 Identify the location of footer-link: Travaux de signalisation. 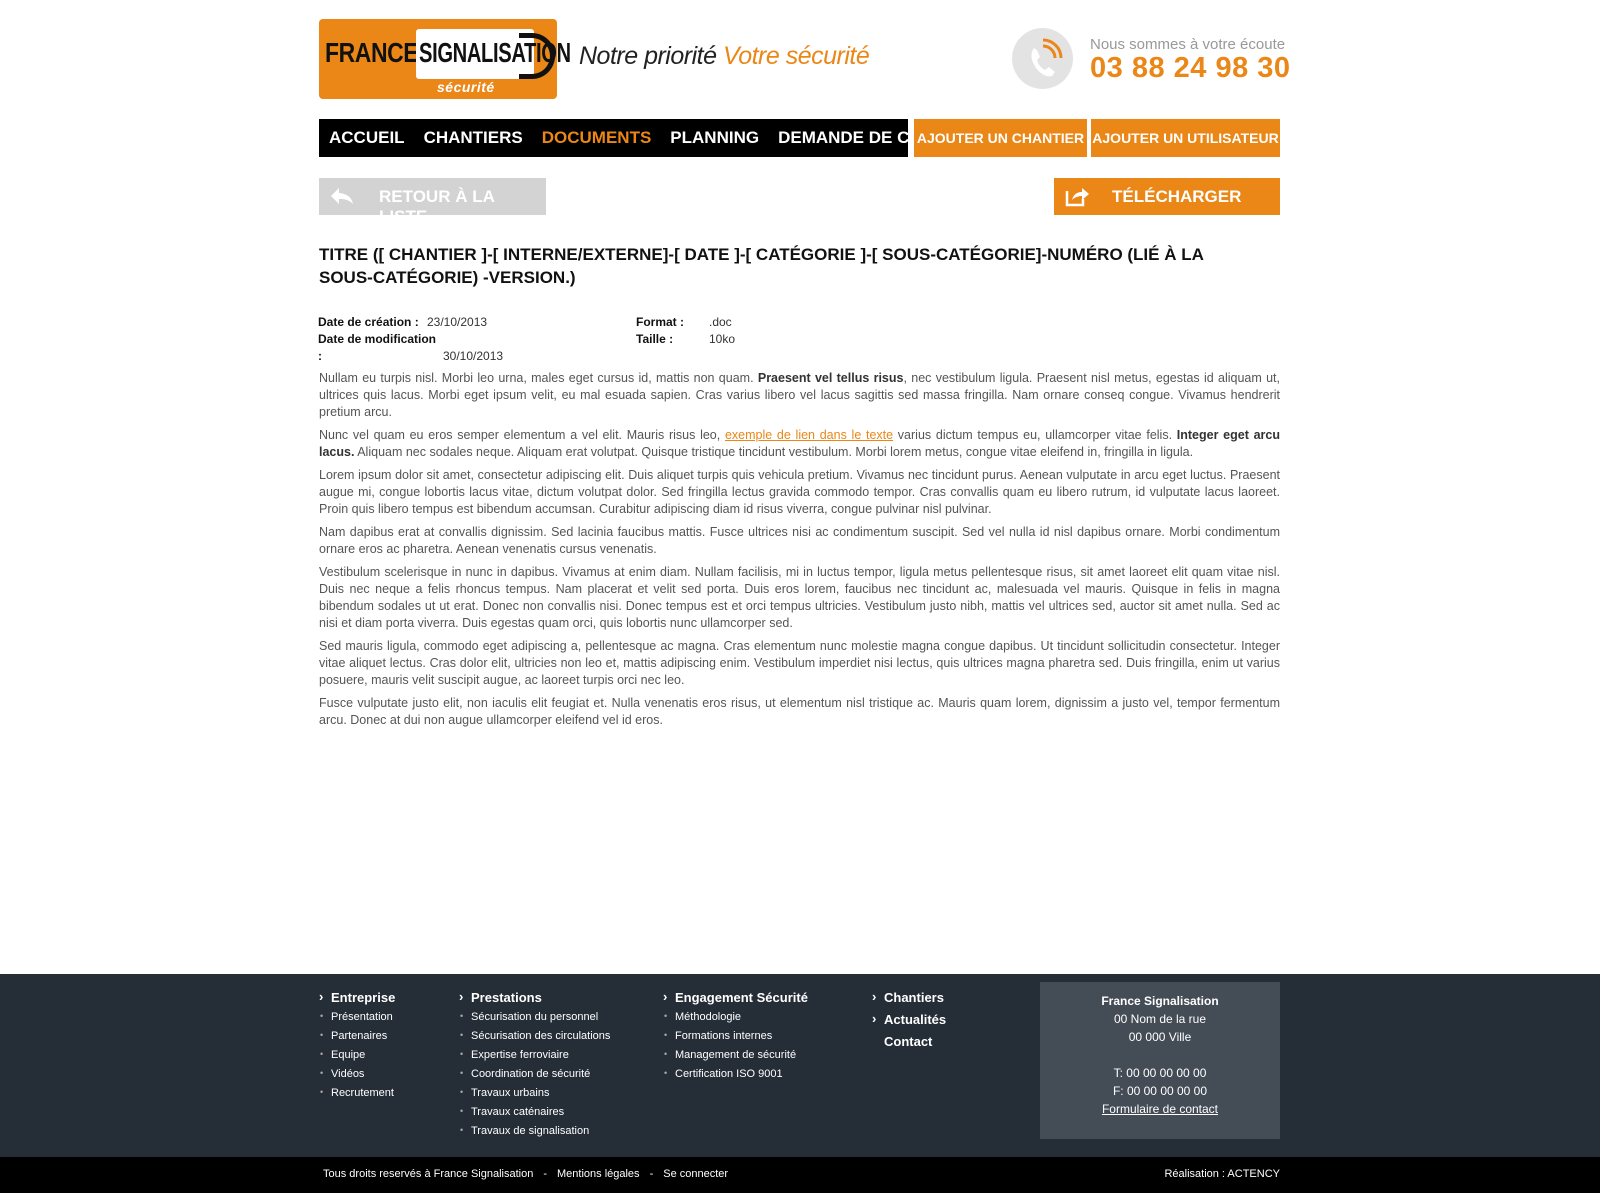
(534, 1134).